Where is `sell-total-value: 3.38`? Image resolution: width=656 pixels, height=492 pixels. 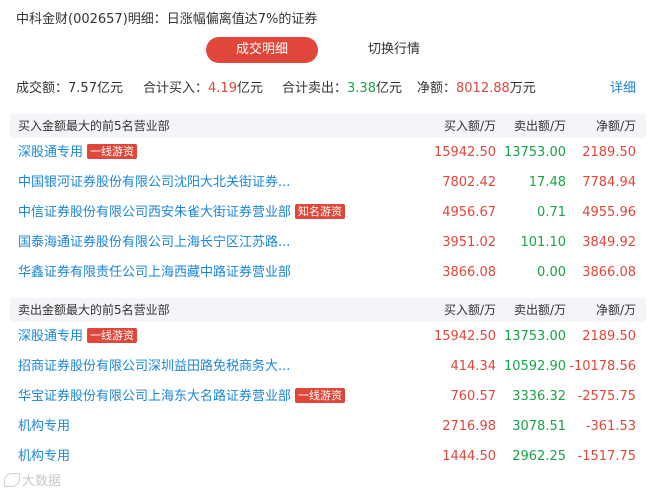 sell-total-value: 3.38 is located at coordinates (361, 88).